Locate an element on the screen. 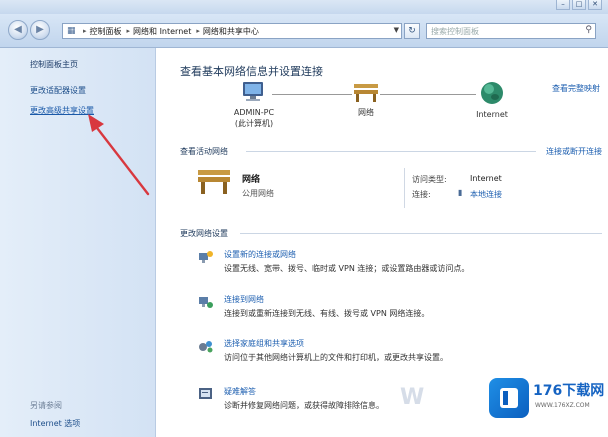 This screenshot has height=437, width=608. back-button: ◀ is located at coordinates (18, 30).